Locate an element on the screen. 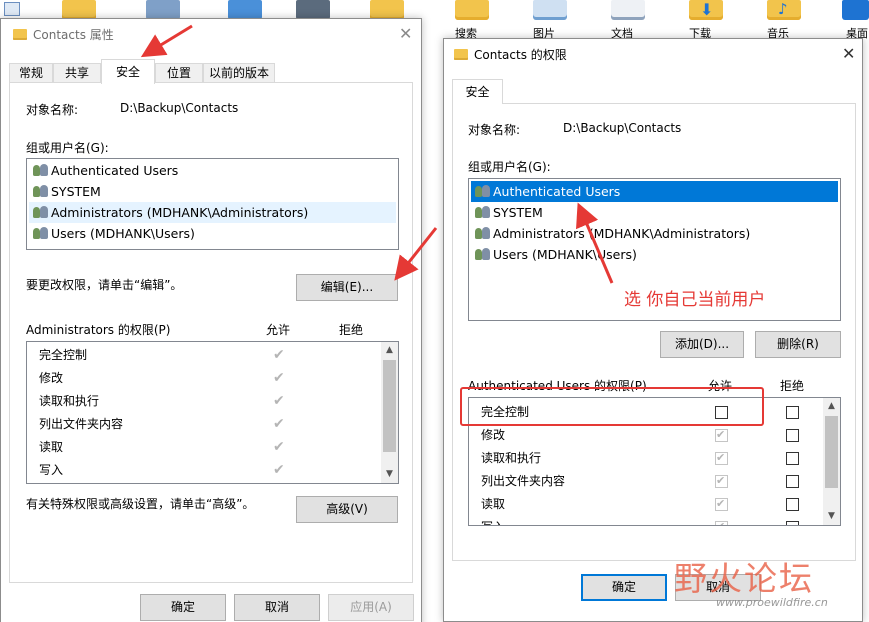  pictures-icon is located at coordinates (550, 10).